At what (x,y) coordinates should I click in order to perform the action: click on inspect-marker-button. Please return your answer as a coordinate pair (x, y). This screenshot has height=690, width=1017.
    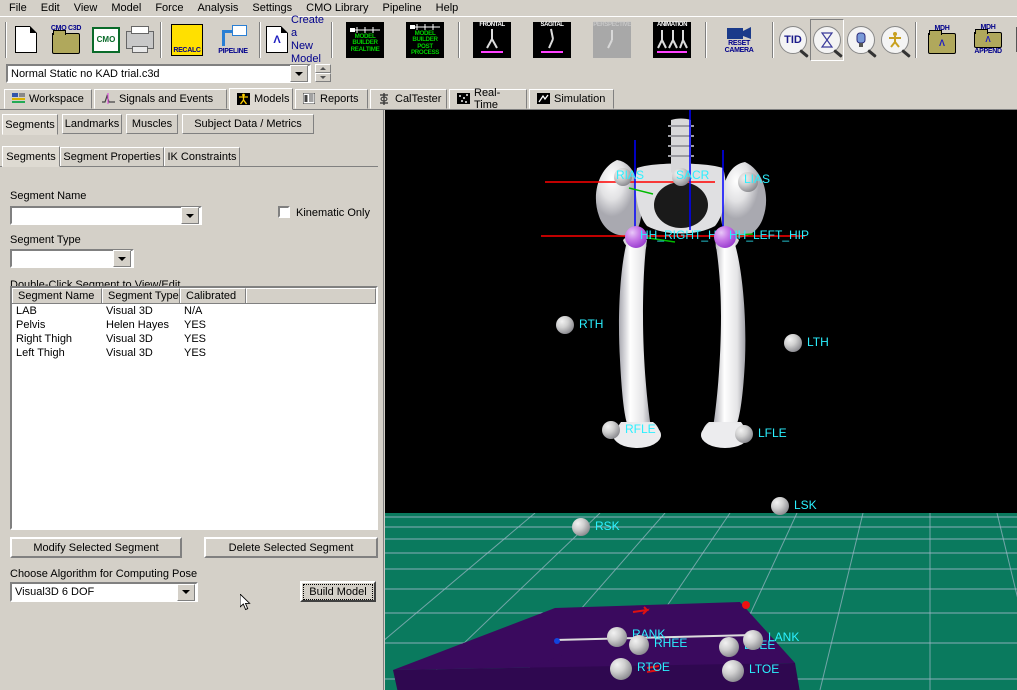
    Looking at the image, I should click on (861, 40).